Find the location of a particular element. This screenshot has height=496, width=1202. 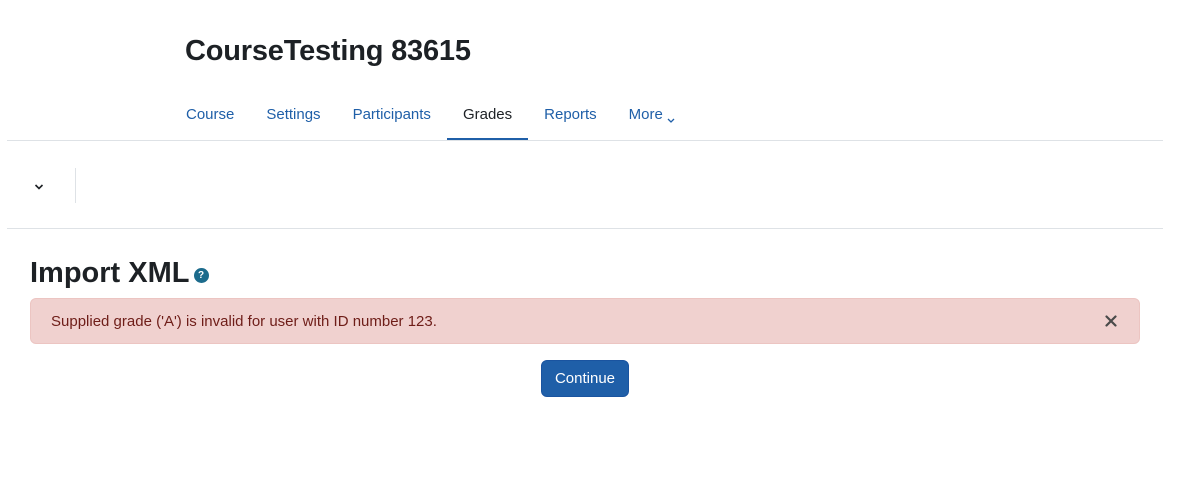

tab-more: More is located at coordinates (651, 114).